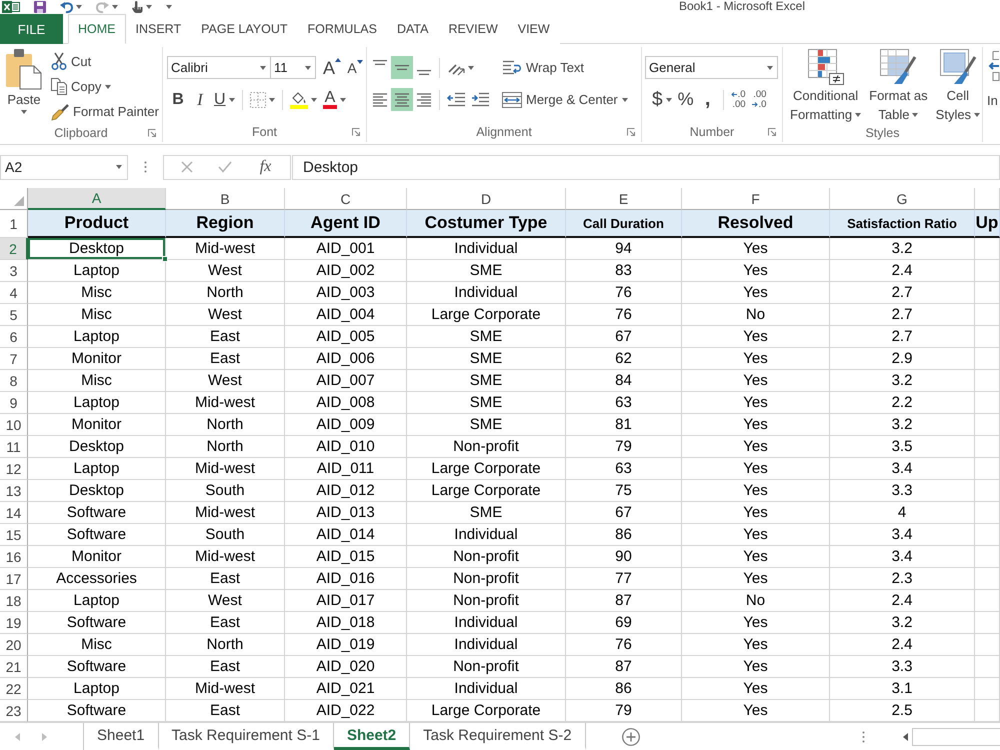 The width and height of the screenshot is (1000, 750). Describe the element at coordinates (346, 337) in the screenshot. I see `table-cell: AID_005` at that location.